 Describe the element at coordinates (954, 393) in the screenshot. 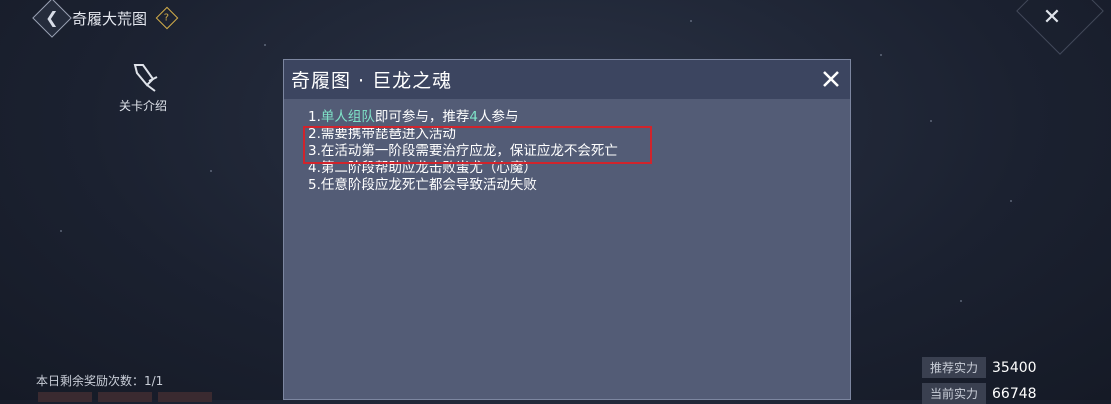

I see `current-power-label: 当前实力` at that location.